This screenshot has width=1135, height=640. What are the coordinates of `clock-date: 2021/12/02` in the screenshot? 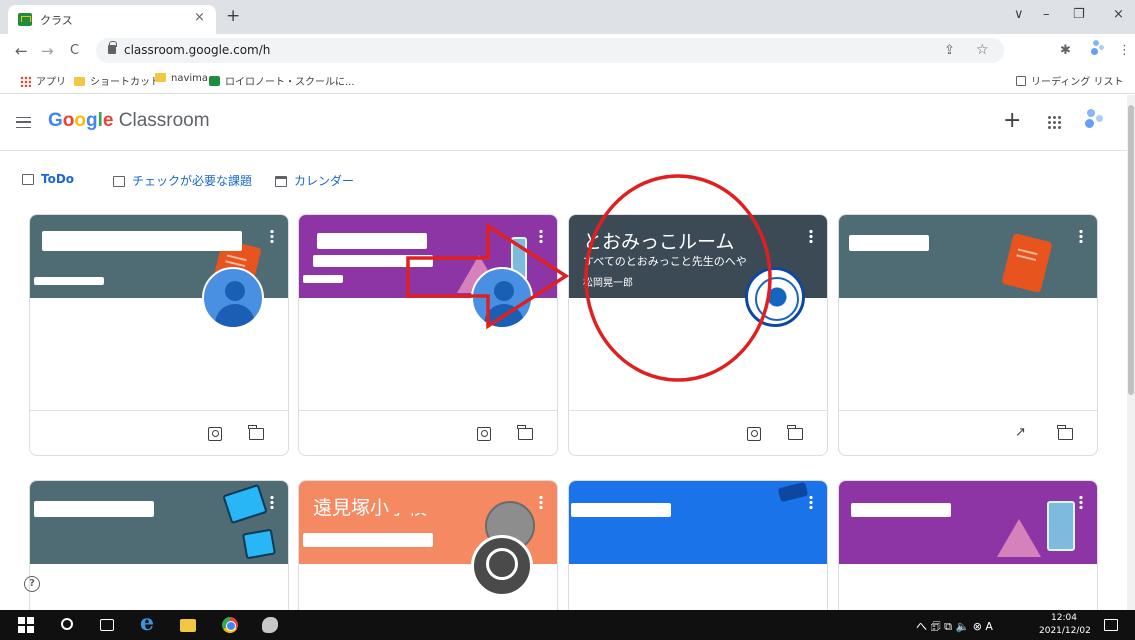 It's located at (1065, 631).